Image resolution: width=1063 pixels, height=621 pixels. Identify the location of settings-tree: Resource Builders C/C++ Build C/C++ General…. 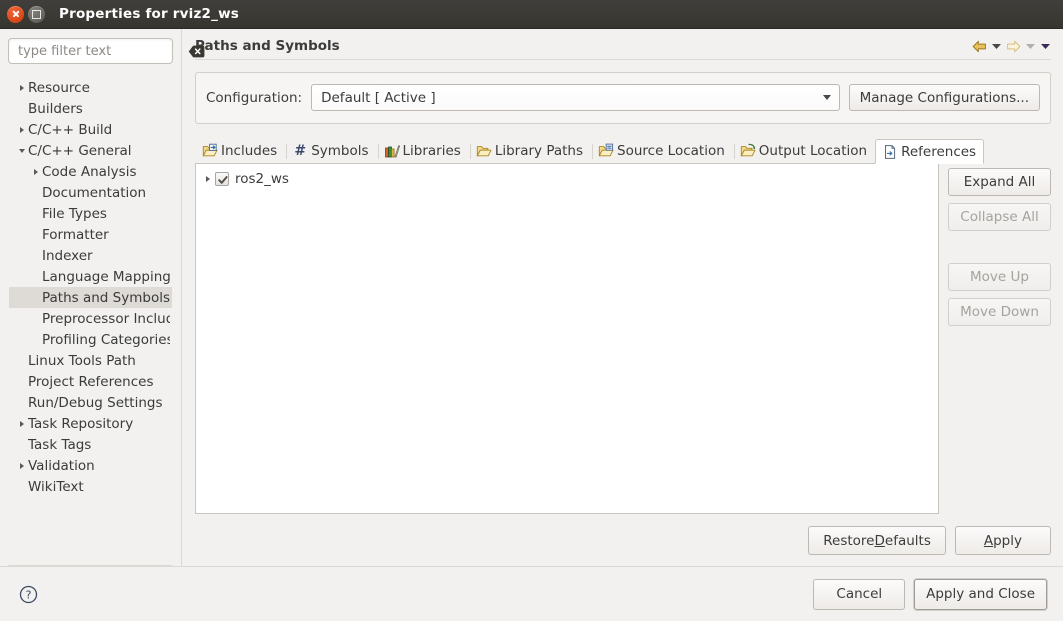
(90, 319).